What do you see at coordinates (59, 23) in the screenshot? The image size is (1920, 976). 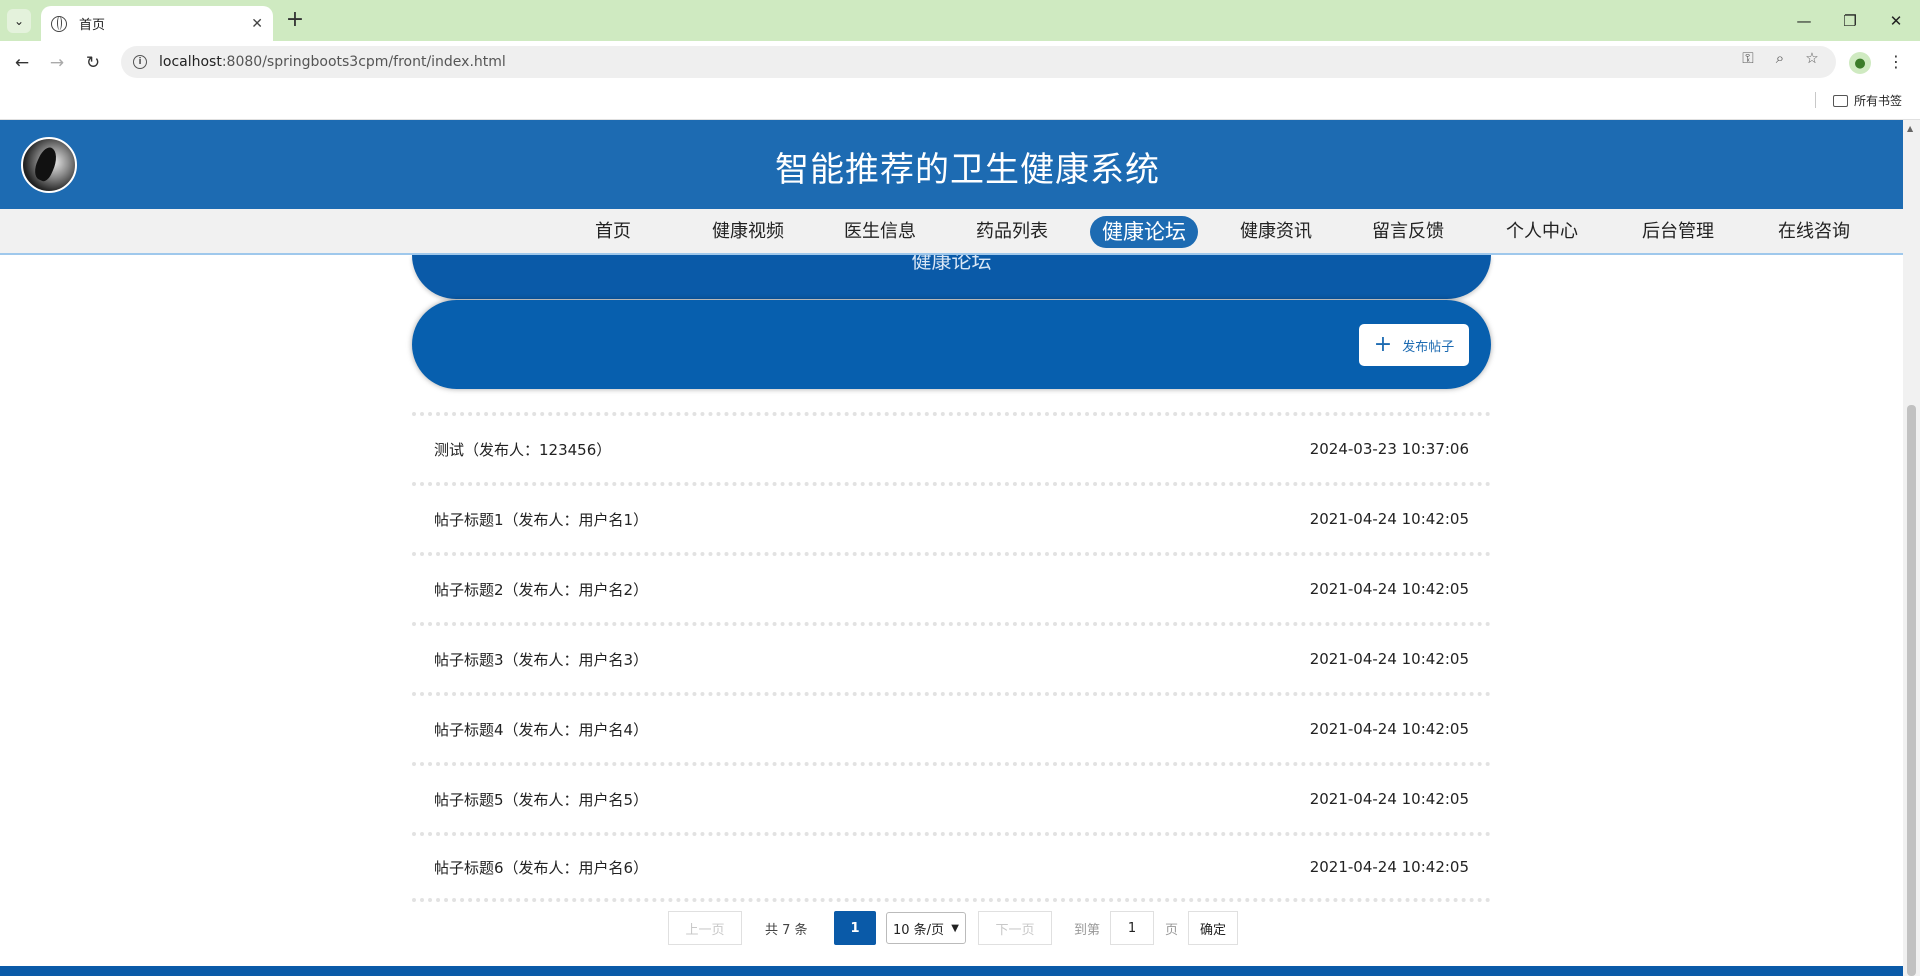 I see `globe-icon` at bounding box center [59, 23].